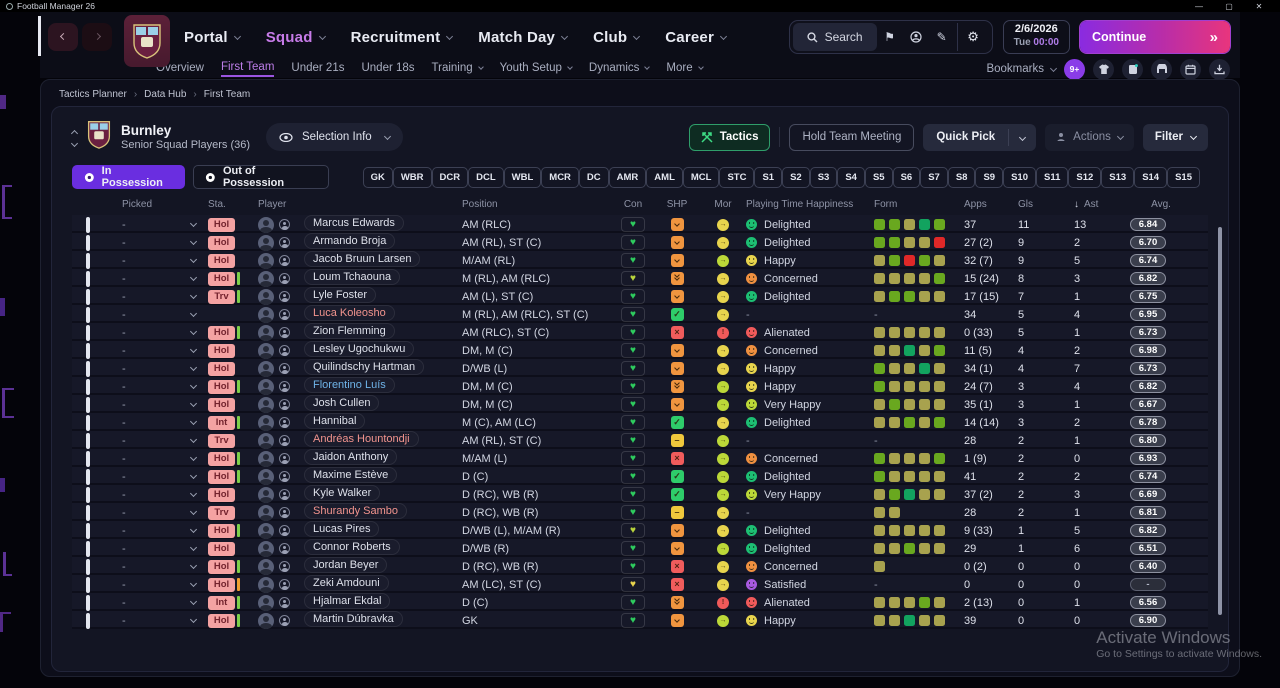  I want to click on player-name: Armando Broja, so click(350, 241).